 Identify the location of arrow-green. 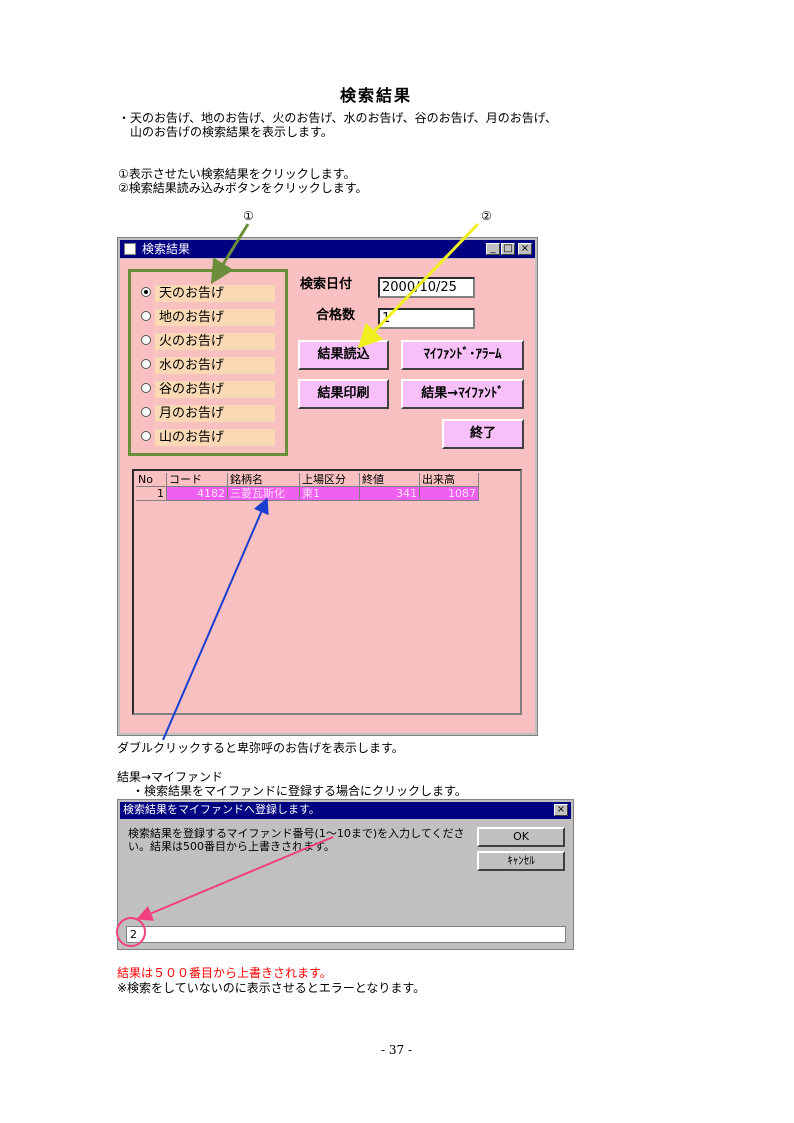
(230, 254).